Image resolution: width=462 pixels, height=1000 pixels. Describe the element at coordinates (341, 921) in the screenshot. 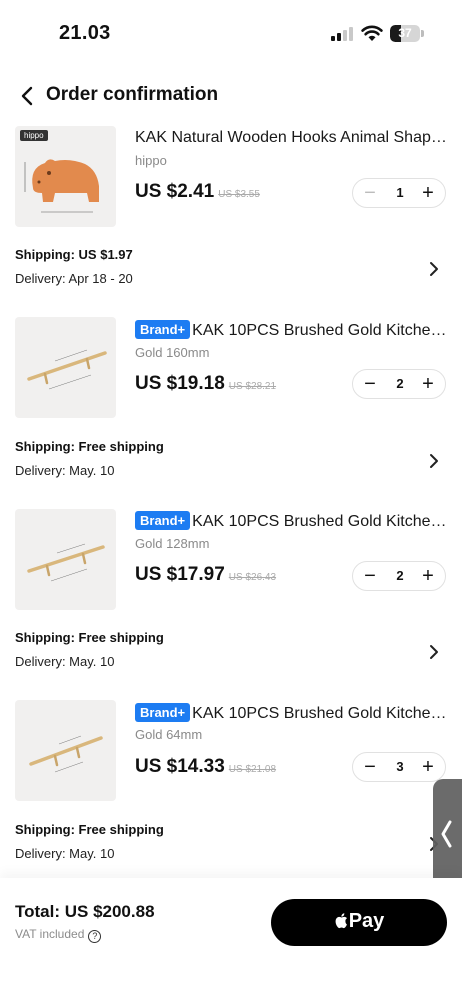

I see `apple-logo-icon` at that location.